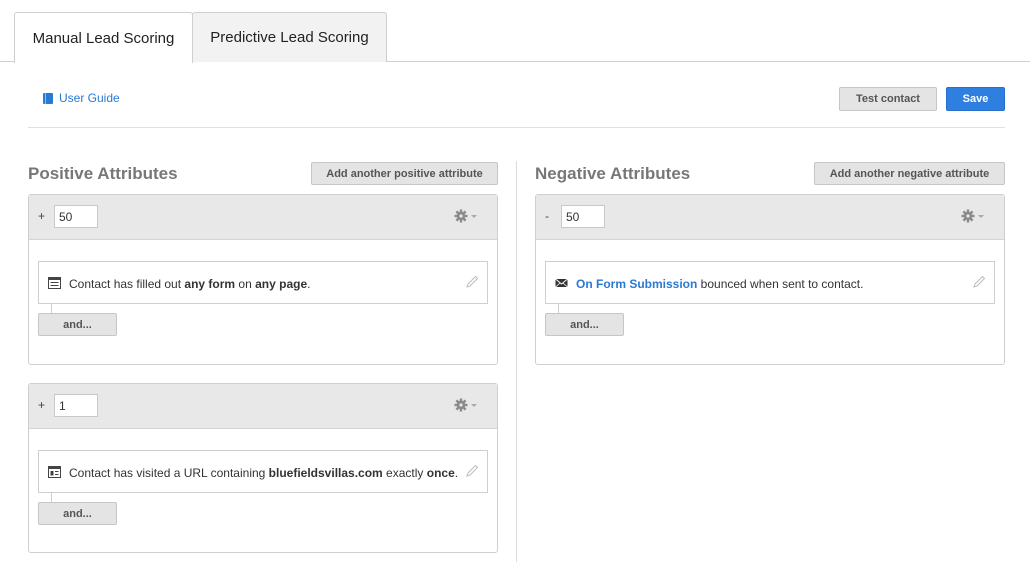  What do you see at coordinates (516, 127) in the screenshot?
I see `divider` at bounding box center [516, 127].